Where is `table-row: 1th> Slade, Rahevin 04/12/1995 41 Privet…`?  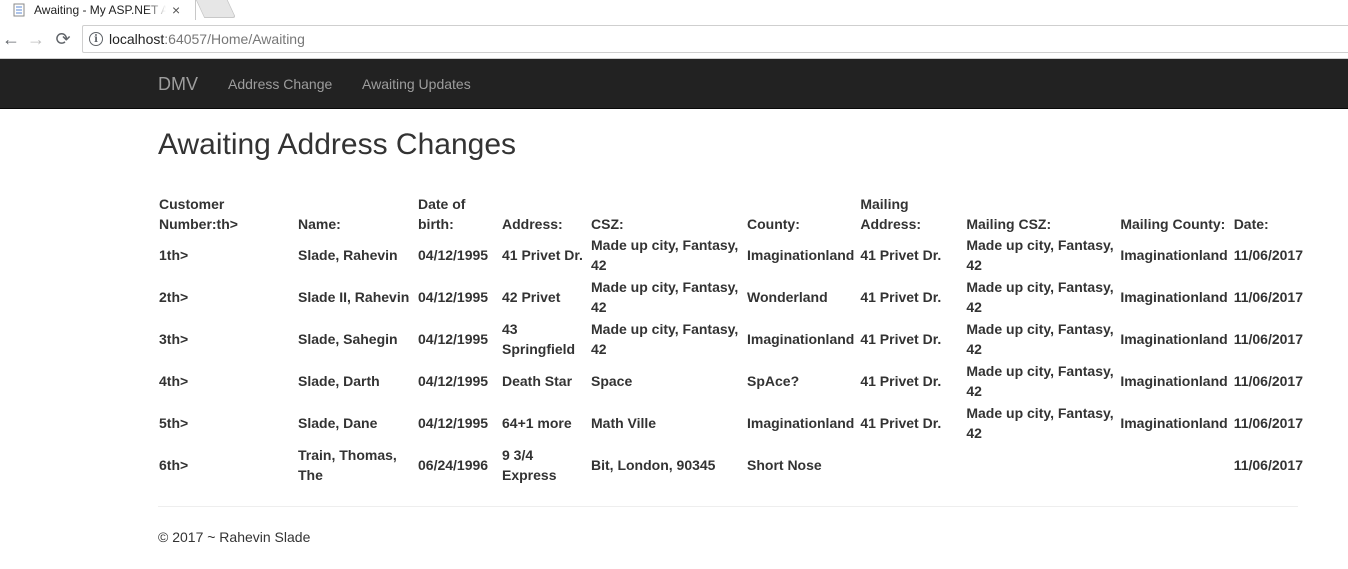
table-row: 1th> Slade, Rahevin 04/12/1995 41 Privet… is located at coordinates (731, 255).